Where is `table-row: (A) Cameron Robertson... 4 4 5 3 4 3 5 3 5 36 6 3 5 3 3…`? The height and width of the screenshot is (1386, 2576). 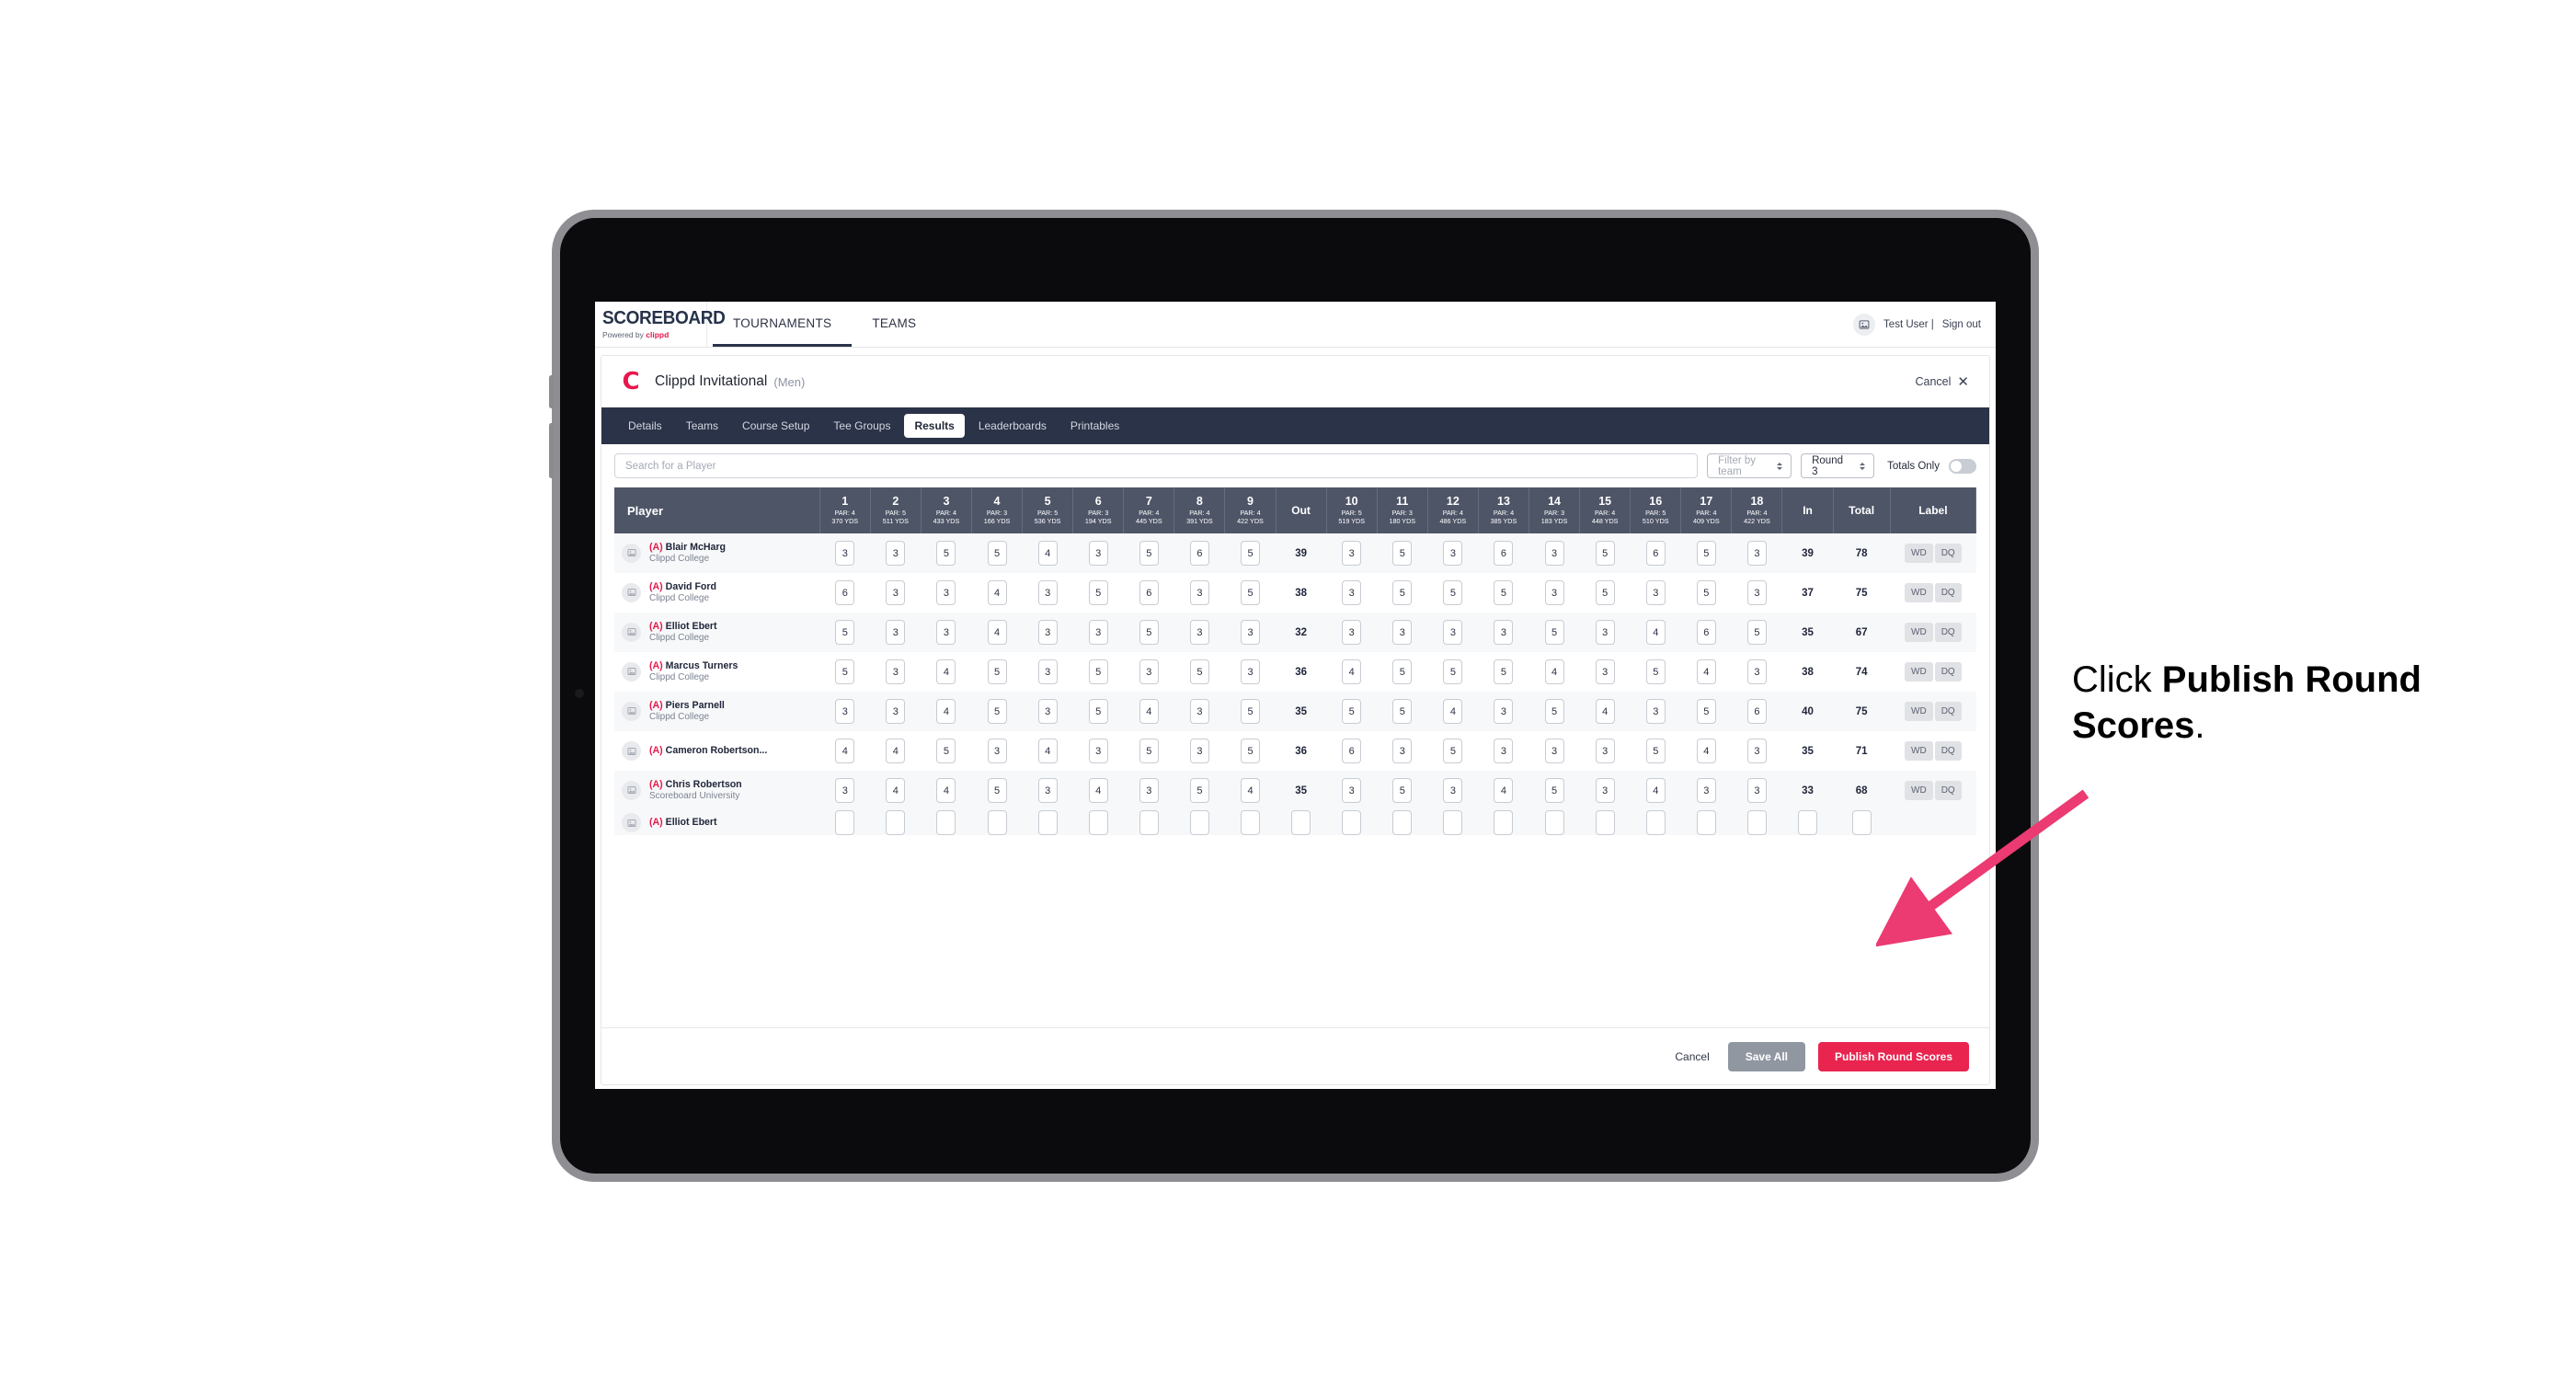 table-row: (A) Cameron Robertson... 4 4 5 3 4 3 5 3 5 36 6 3 5 3 3… is located at coordinates (1295, 751).